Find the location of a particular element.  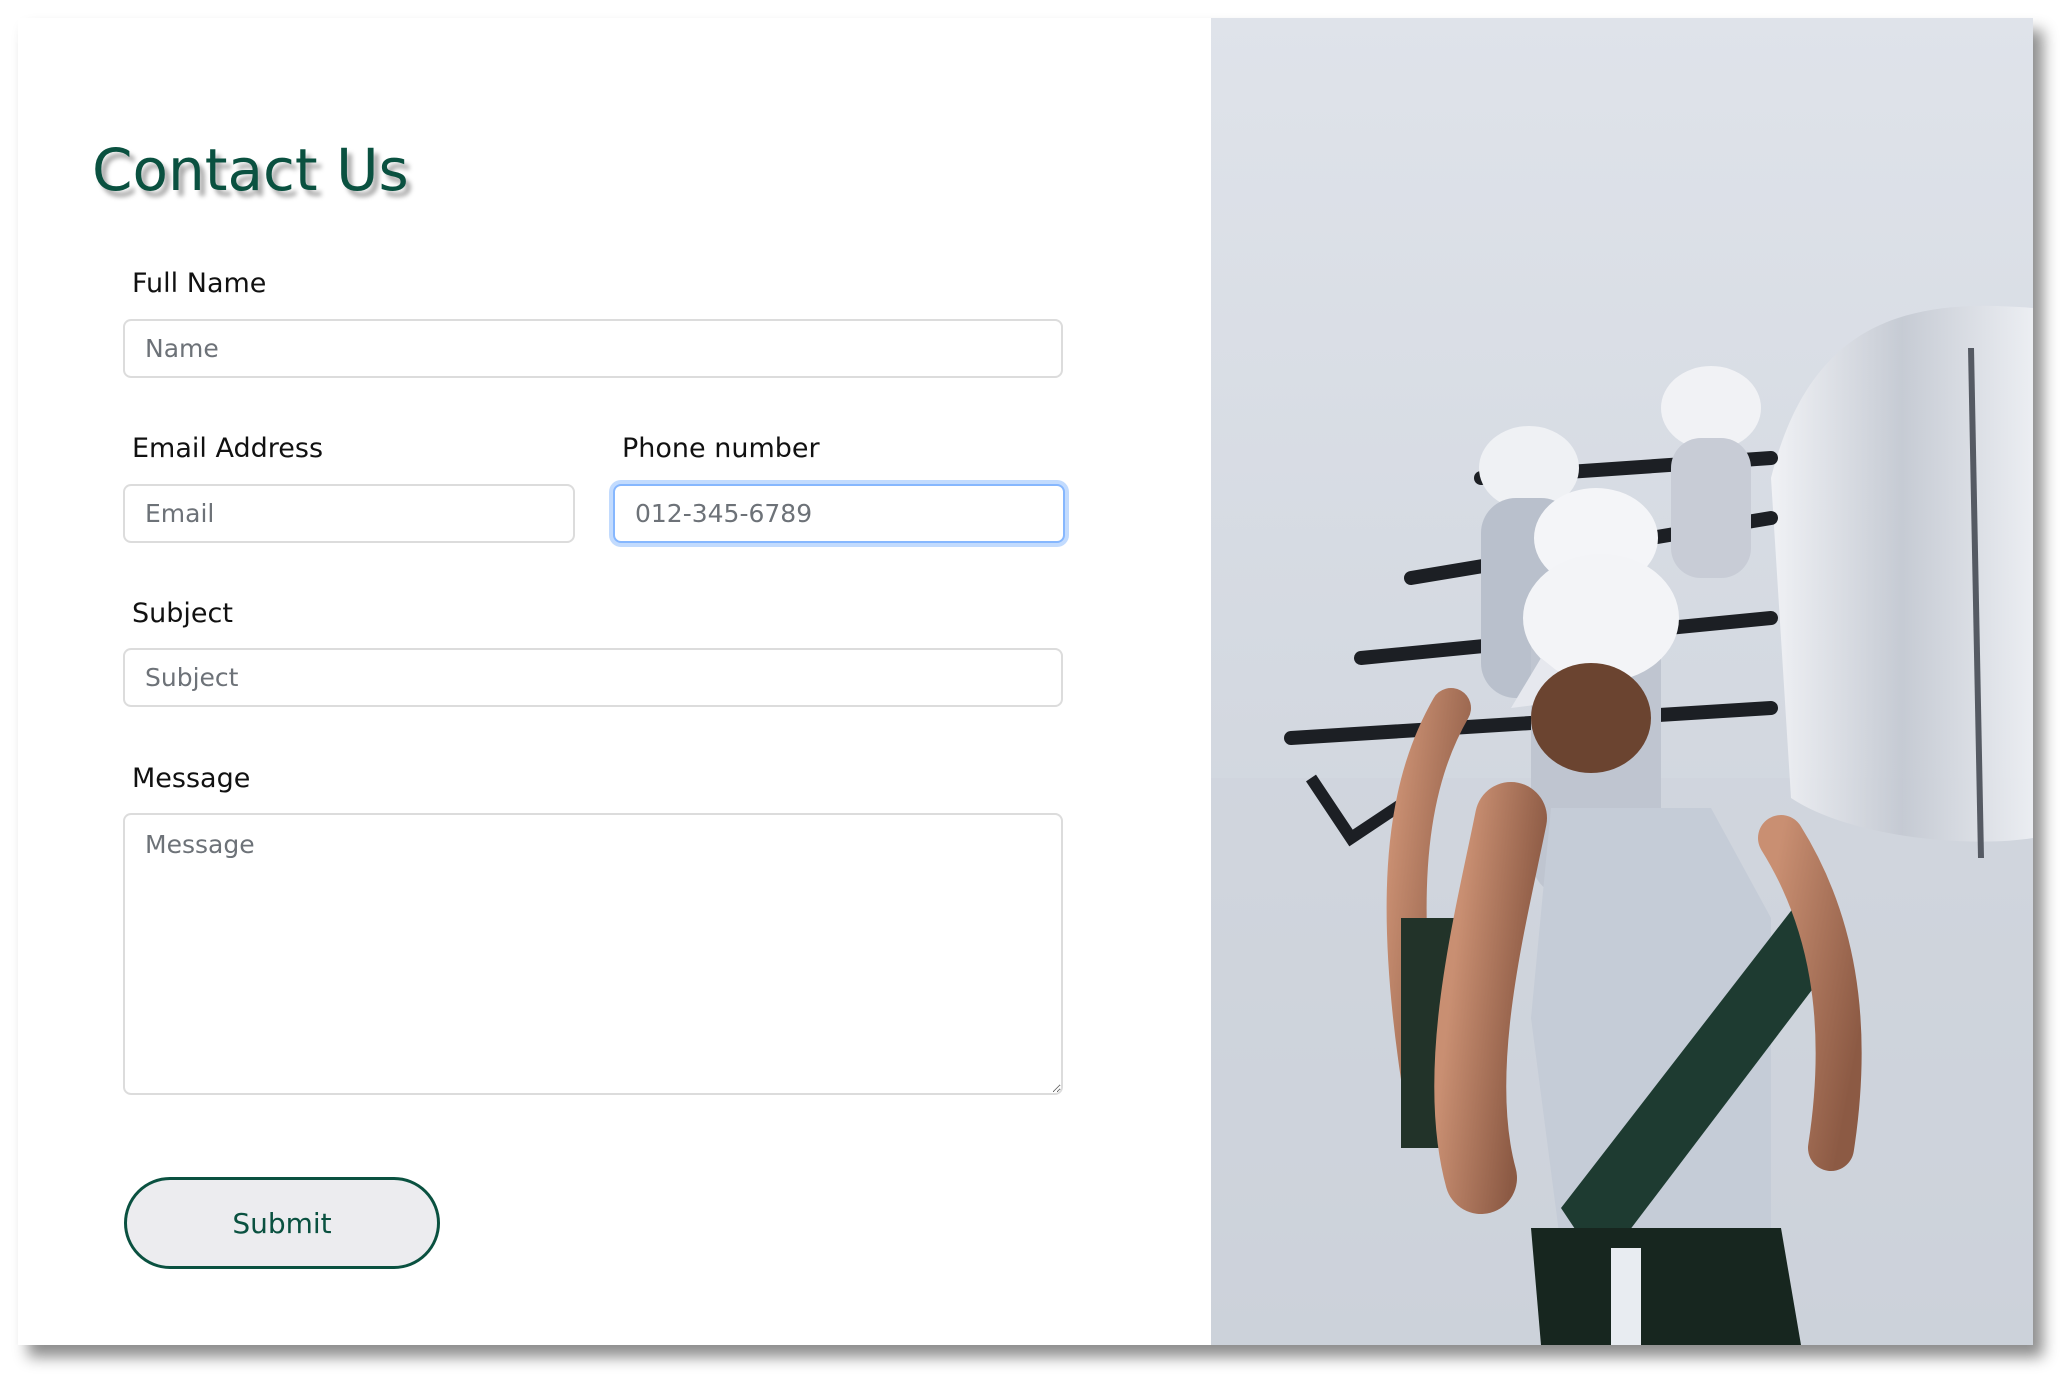

email-label: Email Address is located at coordinates (228, 448).